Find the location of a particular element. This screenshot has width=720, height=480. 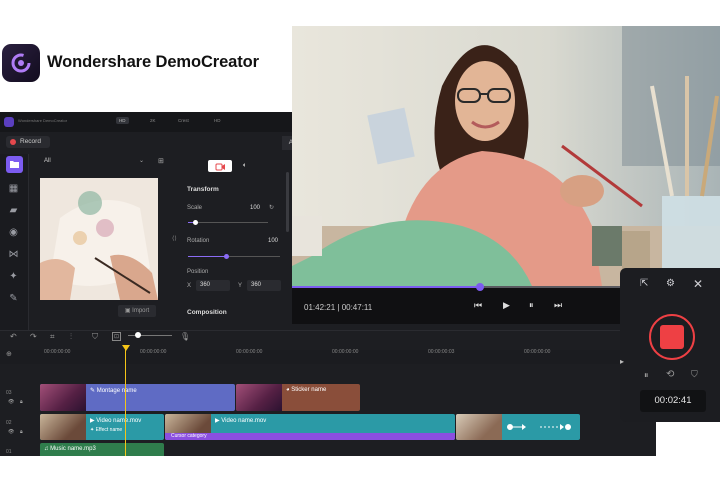

total-time: 00:47:11 is located at coordinates (357, 307).